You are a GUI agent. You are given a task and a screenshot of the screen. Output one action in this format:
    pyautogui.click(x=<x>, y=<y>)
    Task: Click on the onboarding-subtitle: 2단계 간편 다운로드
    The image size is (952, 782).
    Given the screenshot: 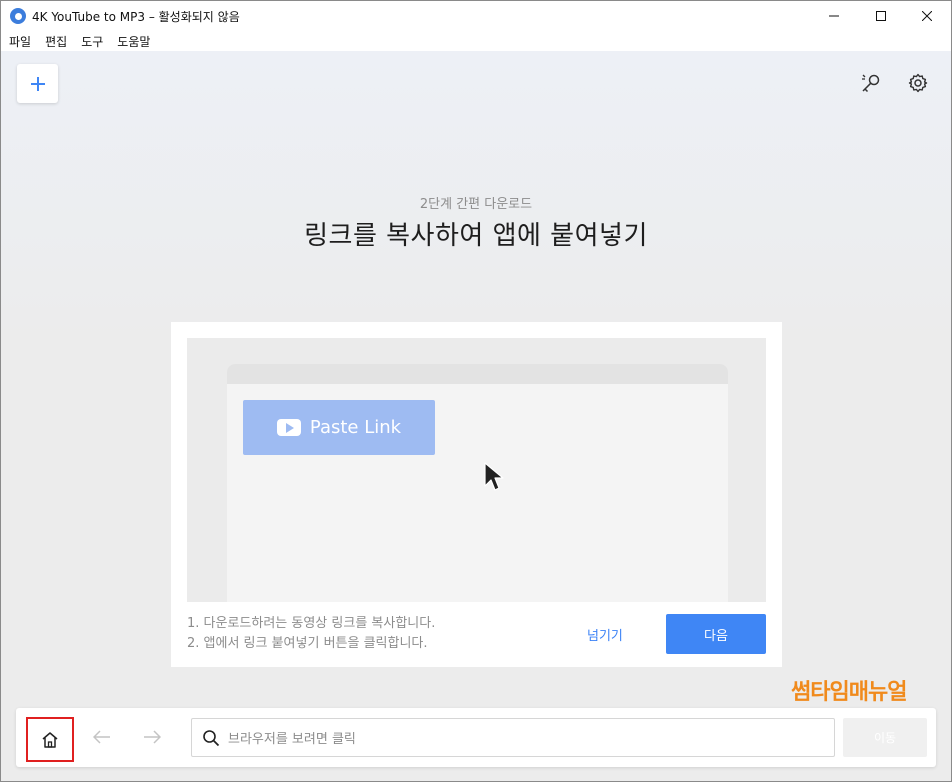 What is the action you would take?
    pyautogui.click(x=476, y=204)
    